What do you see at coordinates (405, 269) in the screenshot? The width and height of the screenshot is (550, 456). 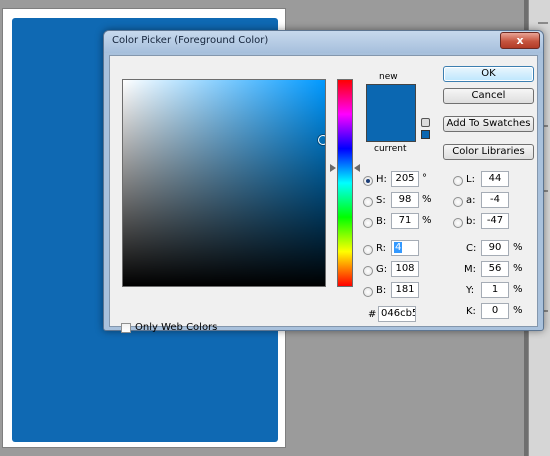 I see `green-input: 108` at bounding box center [405, 269].